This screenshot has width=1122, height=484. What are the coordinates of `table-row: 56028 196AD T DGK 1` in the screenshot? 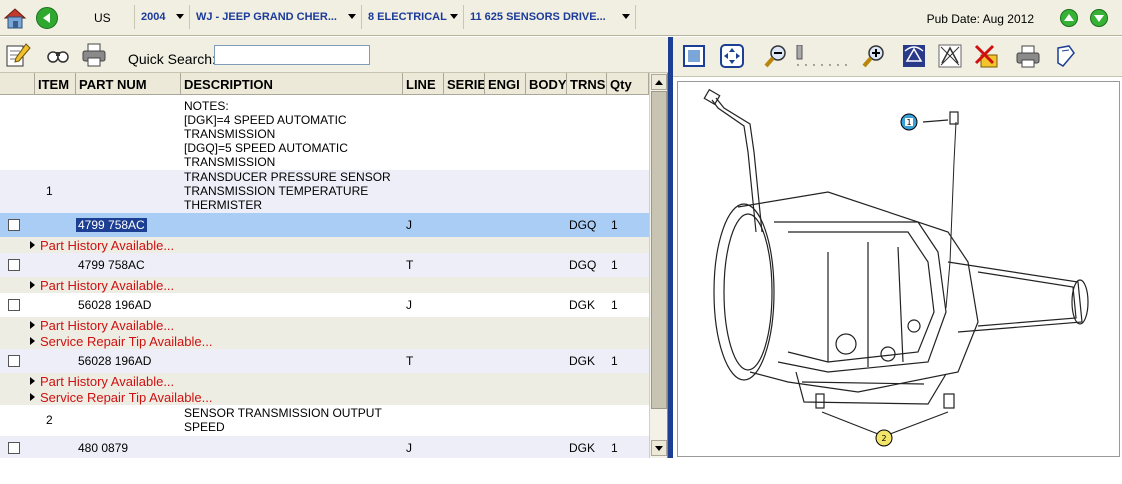 It's located at (324, 361).